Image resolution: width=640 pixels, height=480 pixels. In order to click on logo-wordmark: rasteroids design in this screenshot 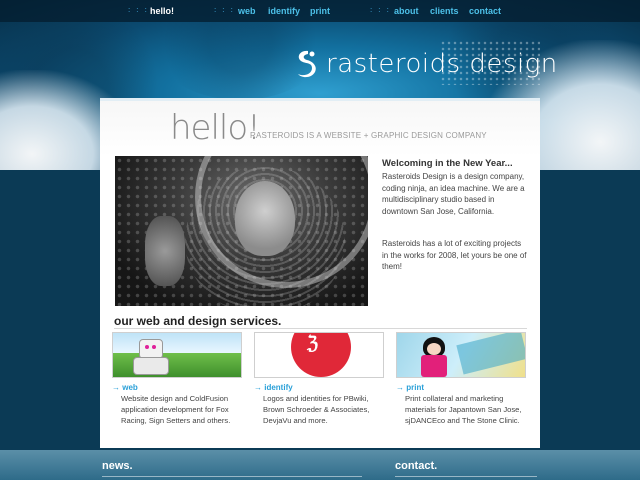, I will do `click(442, 64)`.